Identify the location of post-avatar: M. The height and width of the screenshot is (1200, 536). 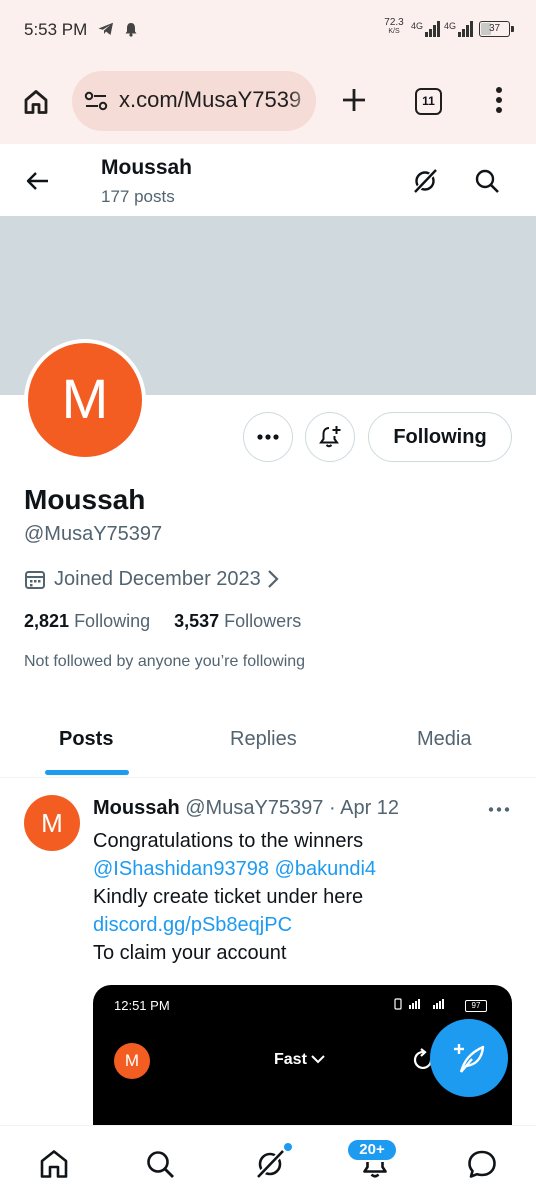
(52, 823).